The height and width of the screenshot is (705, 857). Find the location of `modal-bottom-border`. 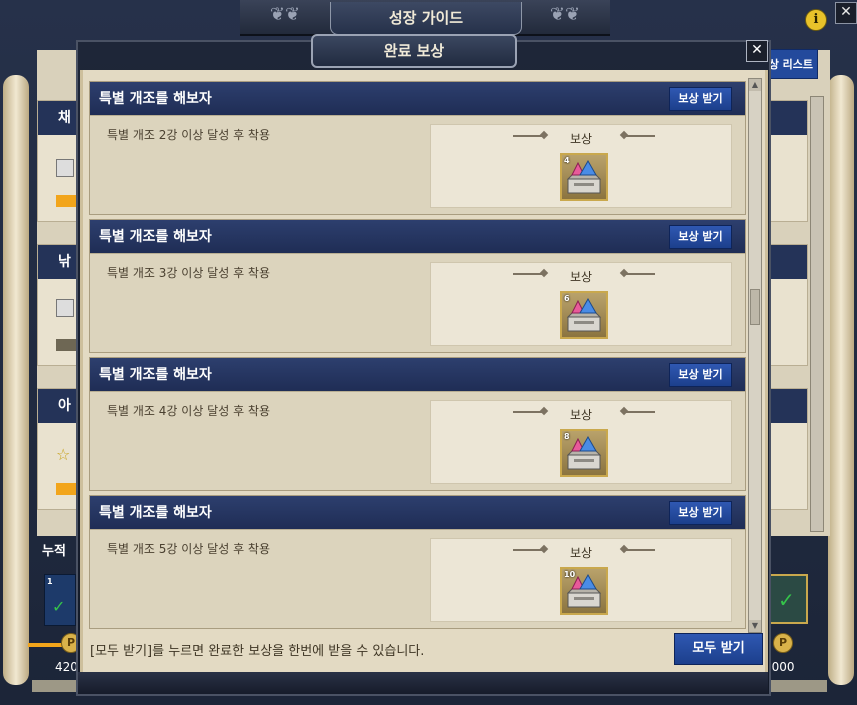

modal-bottom-border is located at coordinates (423, 683).